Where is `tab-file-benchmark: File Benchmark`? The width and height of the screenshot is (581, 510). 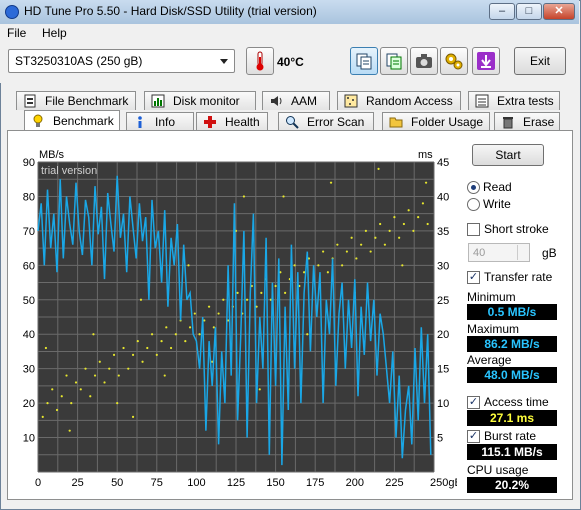 tab-file-benchmark: File Benchmark is located at coordinates (76, 100).